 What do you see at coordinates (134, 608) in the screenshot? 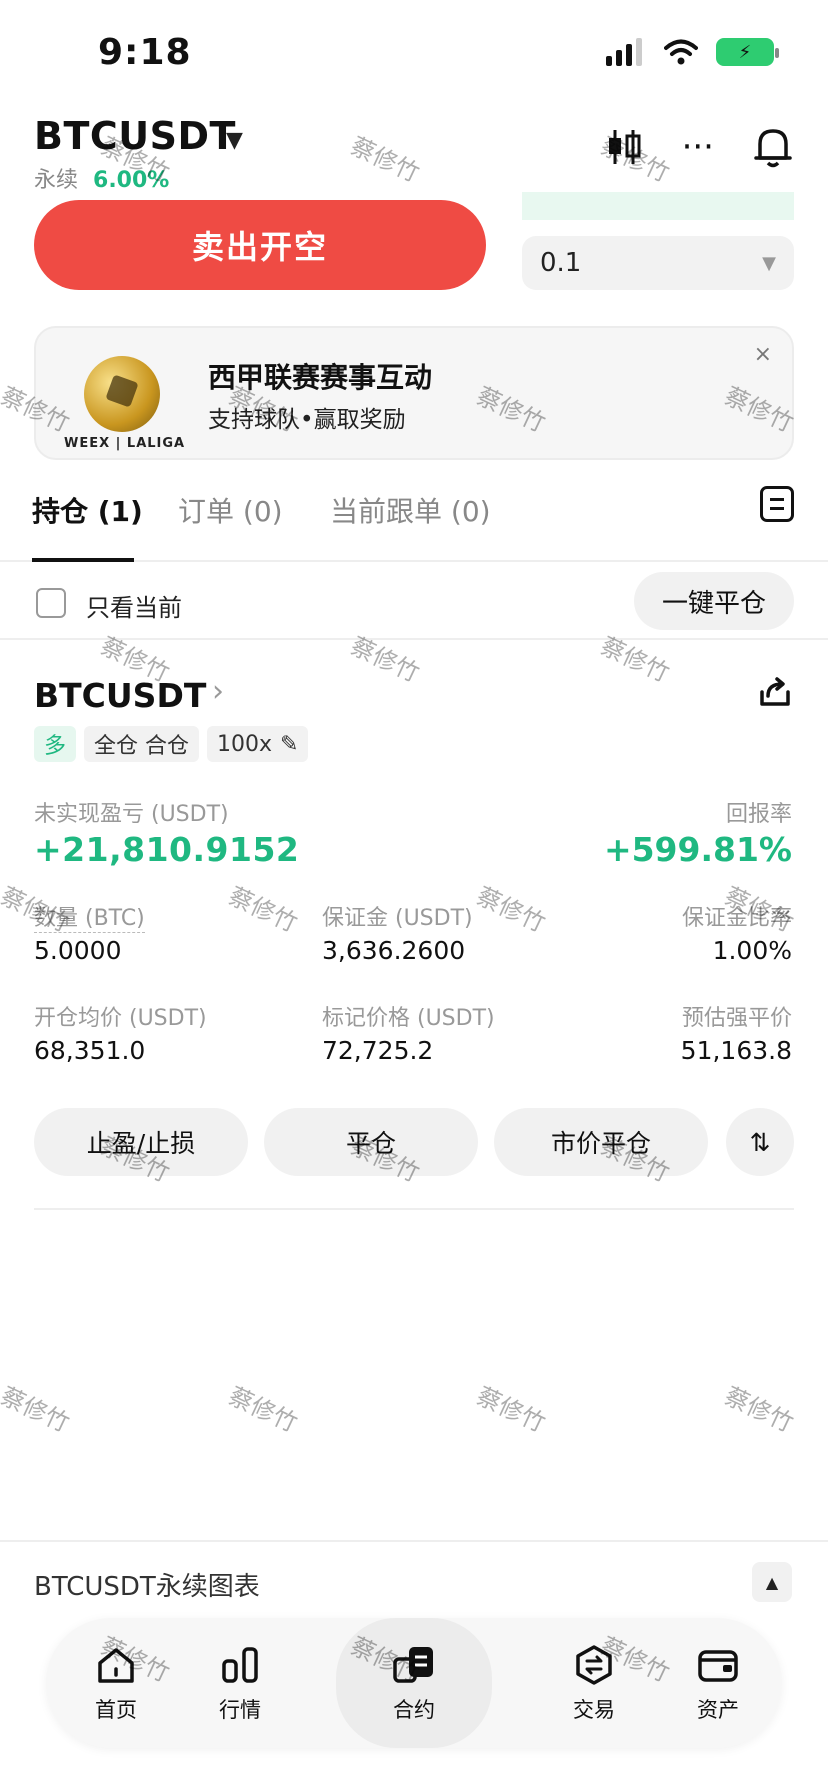
I see `current-only-label: 只看当前` at bounding box center [134, 608].